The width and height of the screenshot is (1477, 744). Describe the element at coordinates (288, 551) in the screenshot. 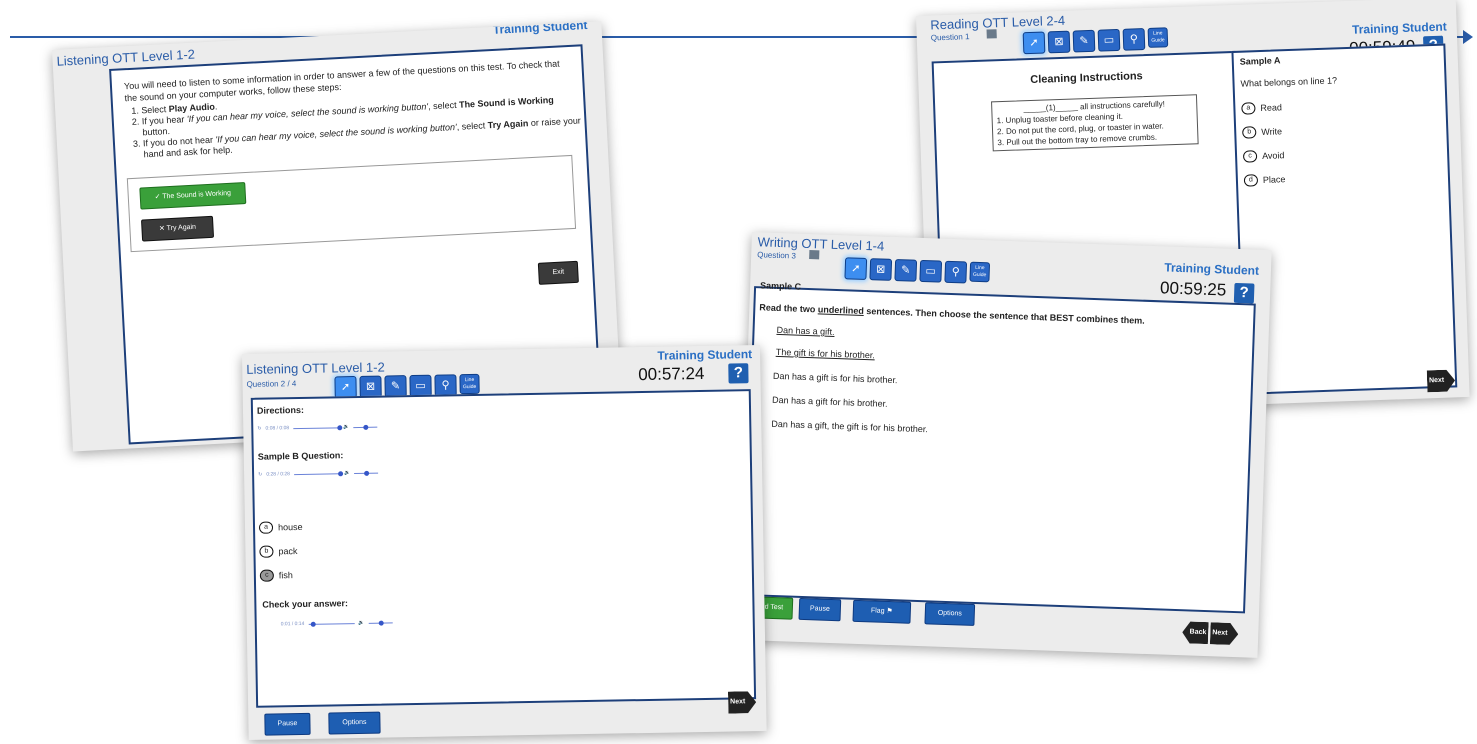

I see `option-text: pack` at that location.